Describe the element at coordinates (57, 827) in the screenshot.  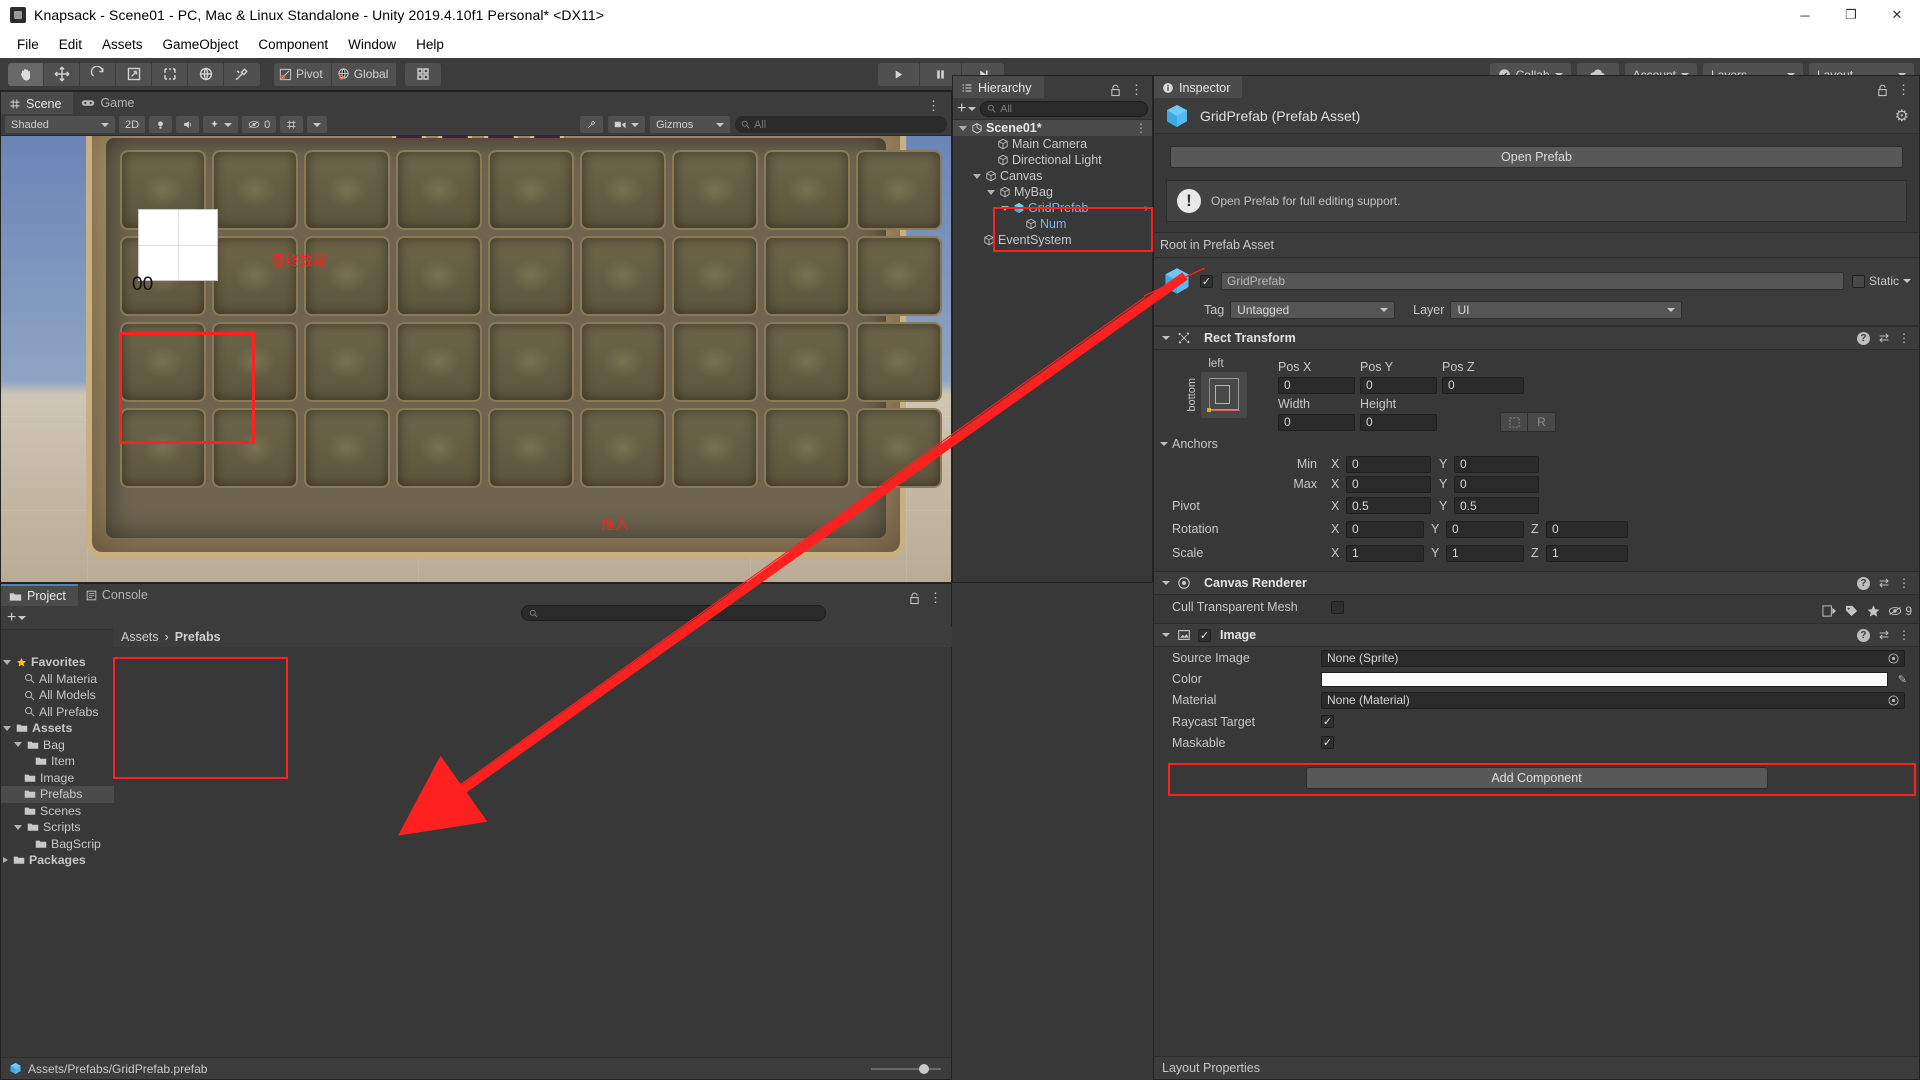
I see `project-tree-item-scripts: Scripts` at that location.